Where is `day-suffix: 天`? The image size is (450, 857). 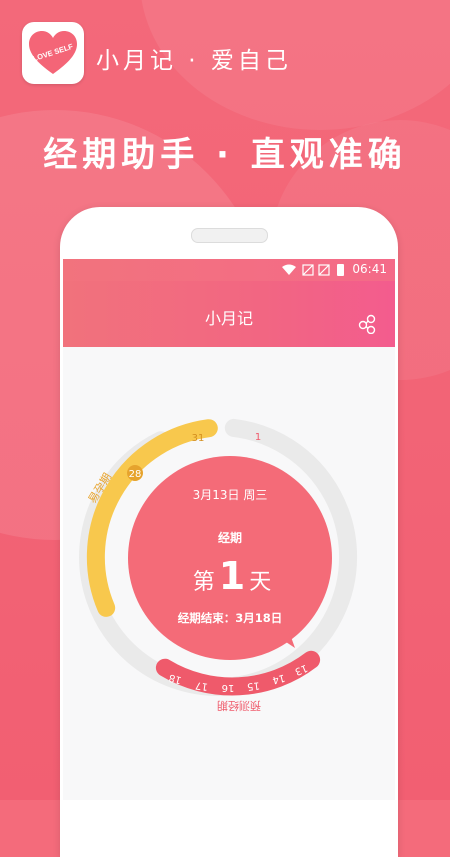
day-suffix: 天 is located at coordinates (260, 582).